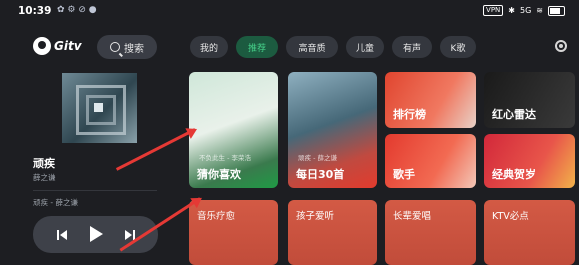 The image size is (579, 265). I want to click on settings-gear-icon, so click(561, 46).